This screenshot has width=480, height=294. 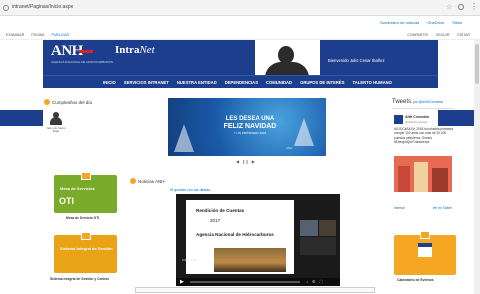 I want to click on carousel-pause-icon: ❙❙, so click(x=245, y=161).